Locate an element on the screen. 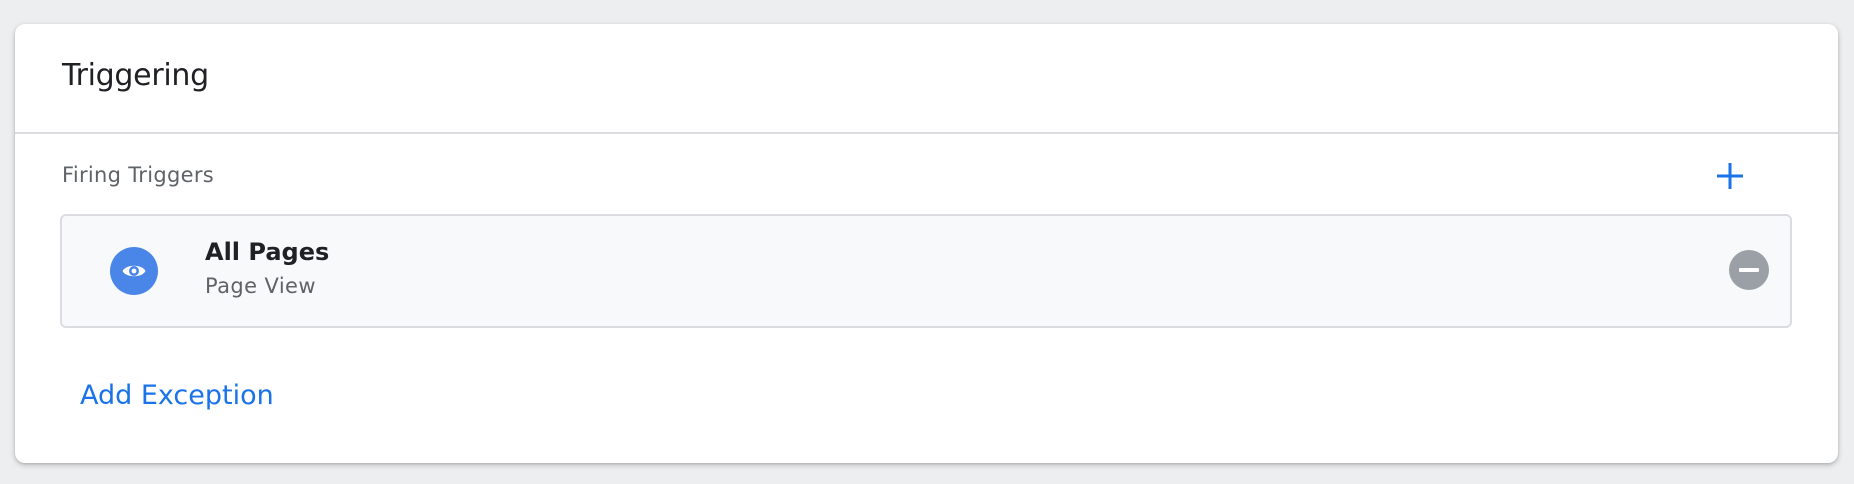 The image size is (1854, 484). eye-icon is located at coordinates (134, 271).